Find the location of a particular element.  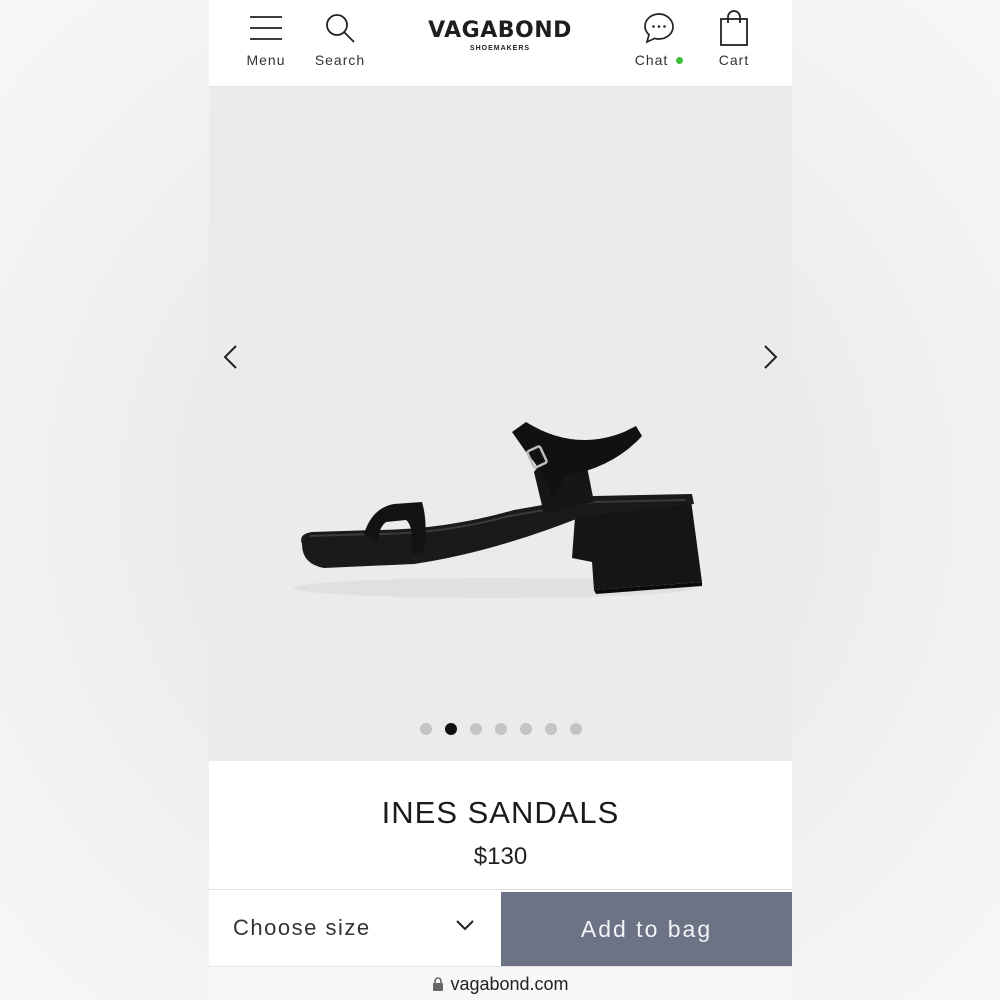

menu-label: Menu is located at coordinates (266, 60).